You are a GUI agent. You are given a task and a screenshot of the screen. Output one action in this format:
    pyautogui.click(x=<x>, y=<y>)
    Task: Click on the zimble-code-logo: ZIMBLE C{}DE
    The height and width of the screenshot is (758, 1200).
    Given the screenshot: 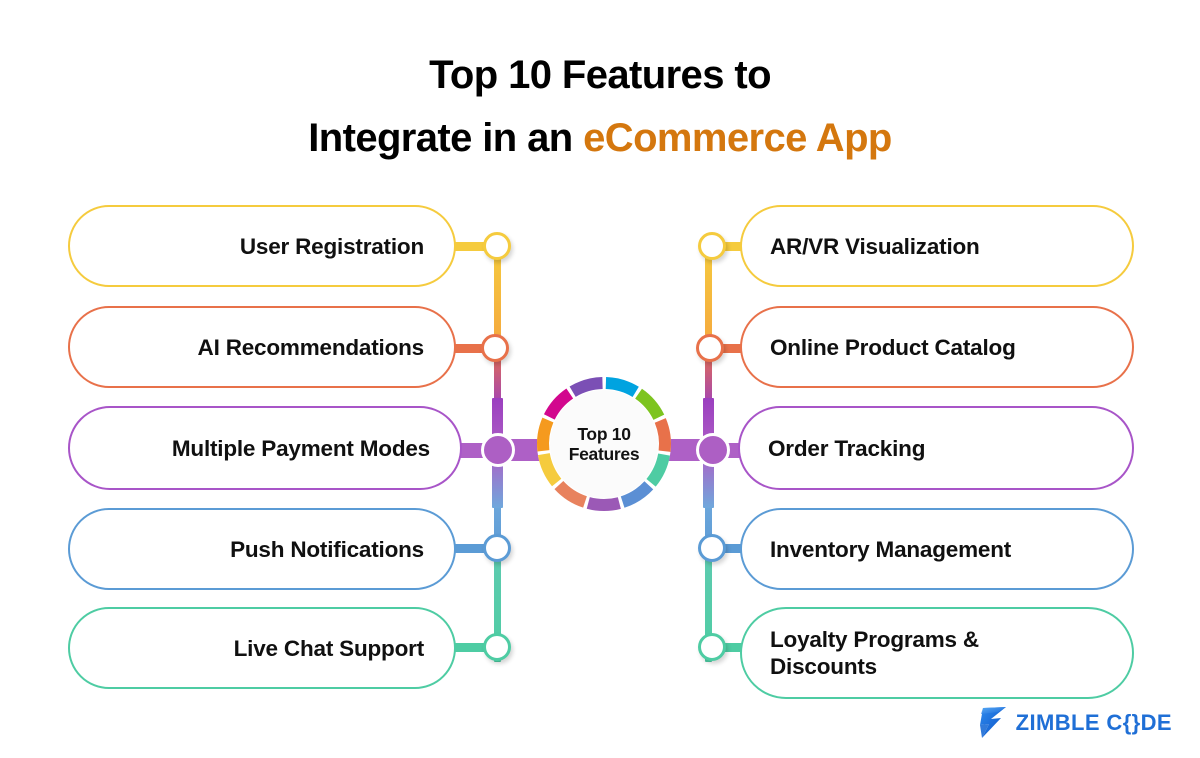 What is the action you would take?
    pyautogui.click(x=1075, y=723)
    